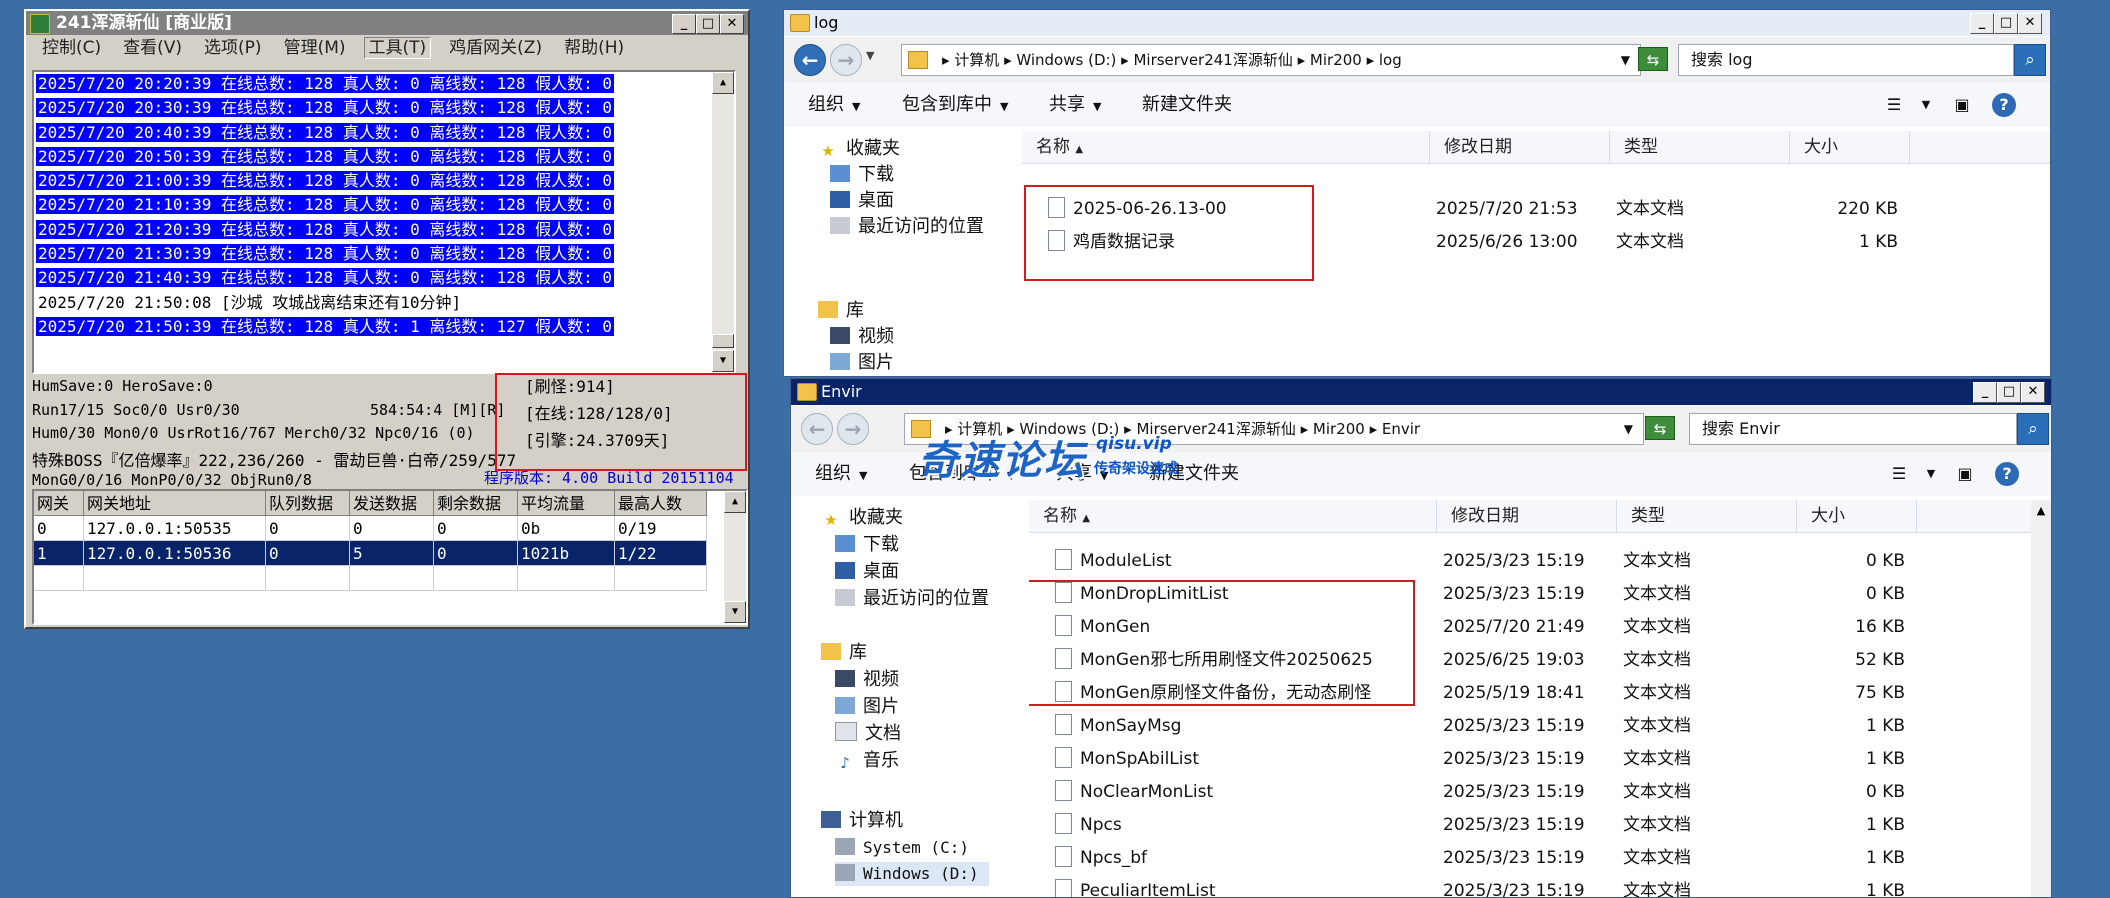 The height and width of the screenshot is (898, 2110). What do you see at coordinates (868, 734) in the screenshot?
I see `nav-documents: 文档` at bounding box center [868, 734].